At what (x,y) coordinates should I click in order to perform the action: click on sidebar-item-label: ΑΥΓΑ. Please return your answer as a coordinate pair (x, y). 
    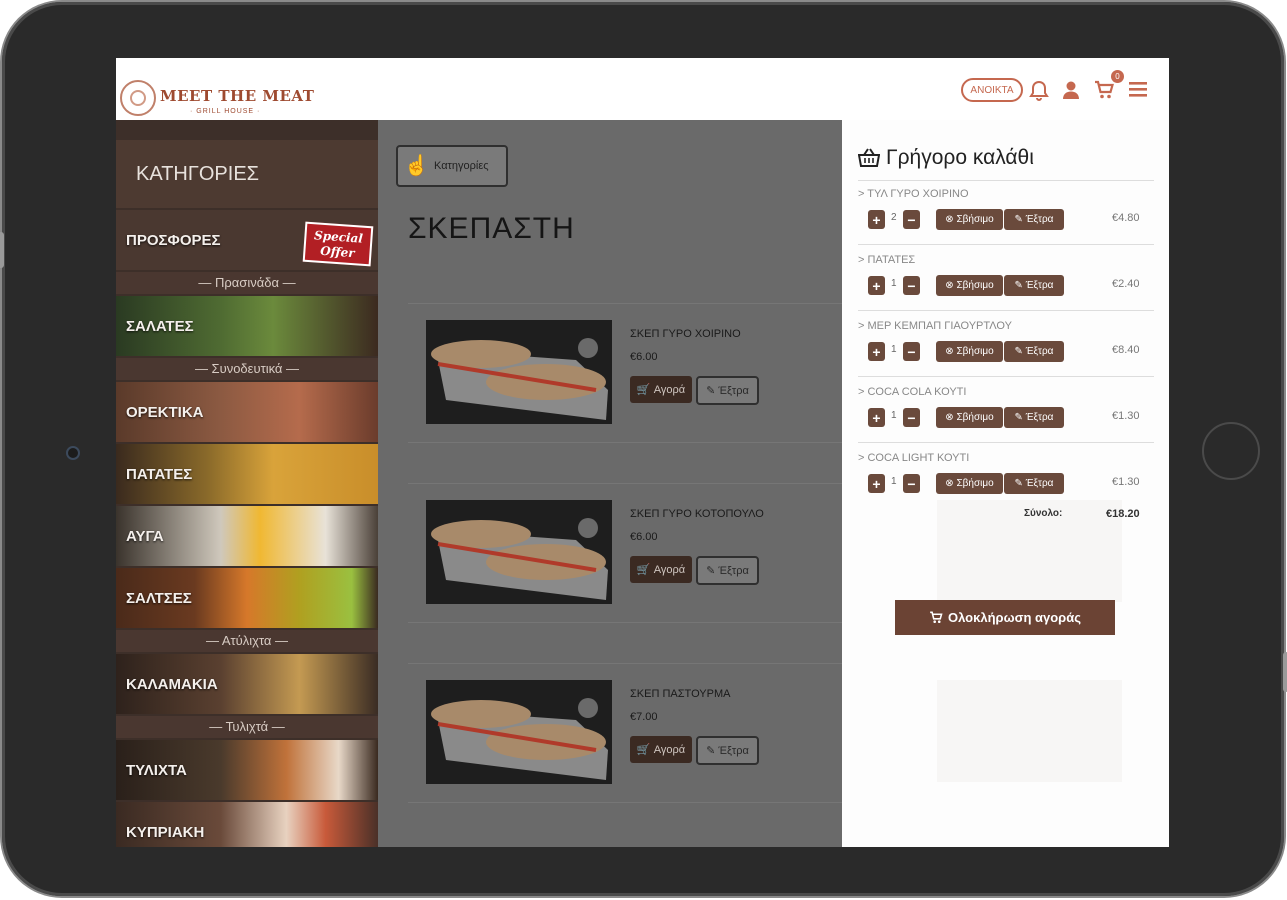
    Looking at the image, I should click on (145, 536).